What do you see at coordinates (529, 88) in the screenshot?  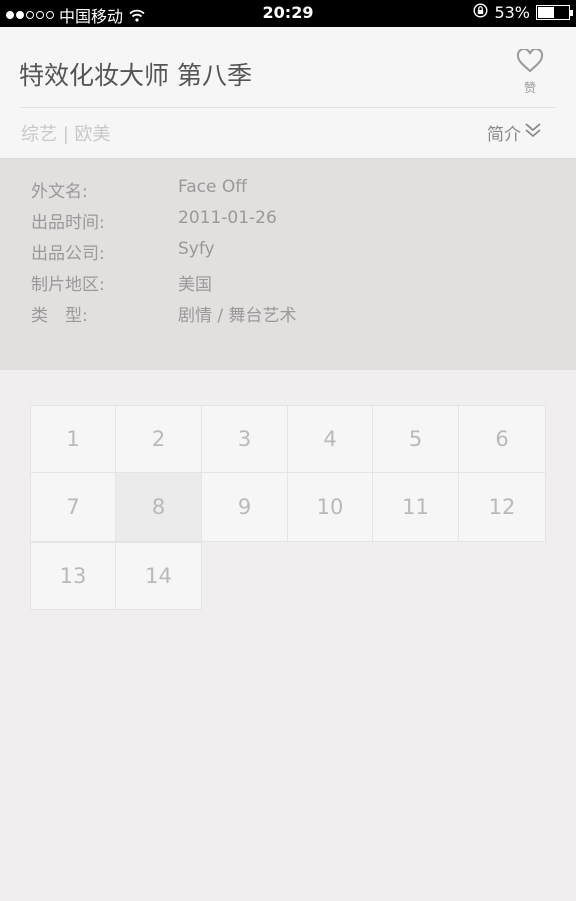 I see `like-label: 赞` at bounding box center [529, 88].